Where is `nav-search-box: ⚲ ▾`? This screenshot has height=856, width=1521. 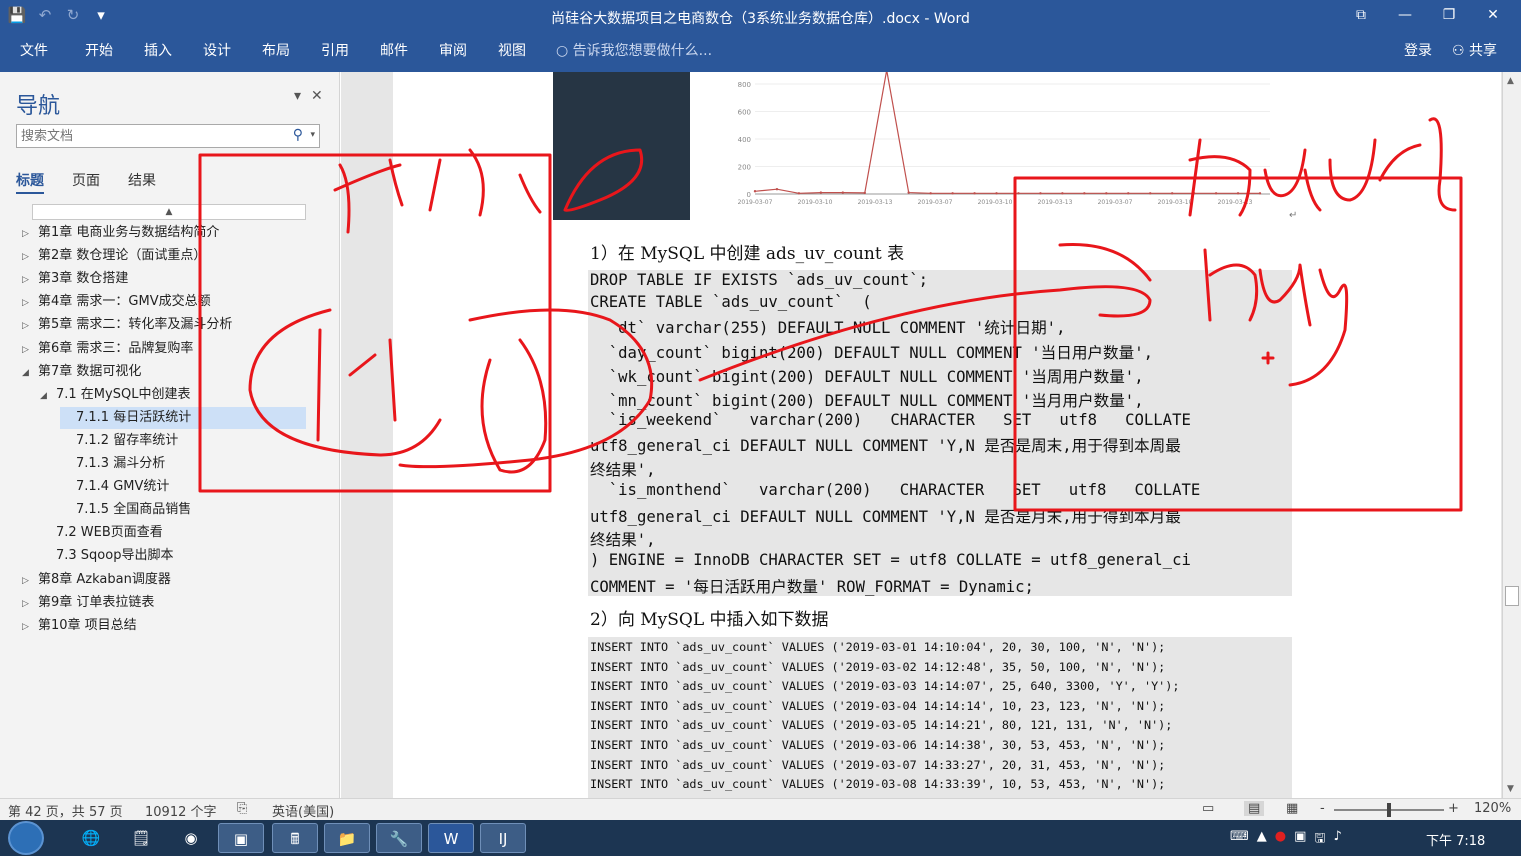 nav-search-box: ⚲ ▾ is located at coordinates (168, 136).